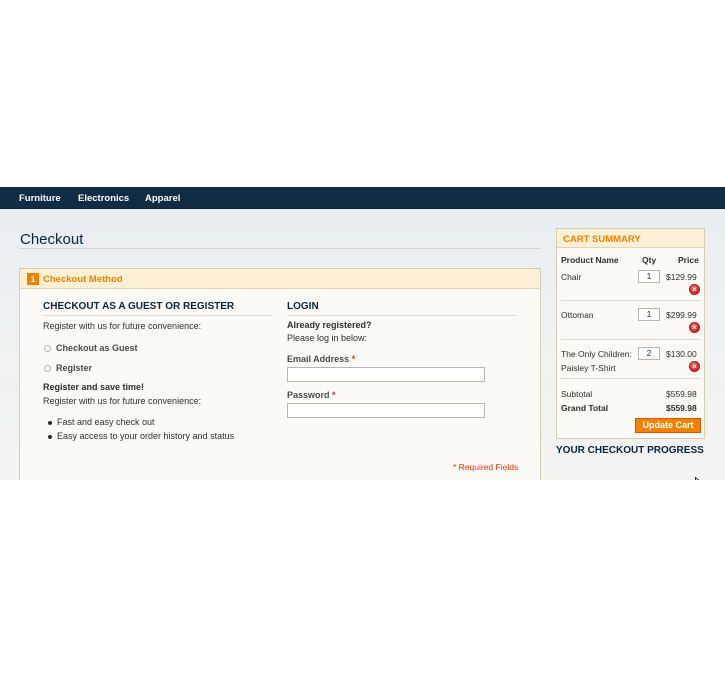  What do you see at coordinates (329, 325) in the screenshot?
I see `already-registered-text: Already registered?` at bounding box center [329, 325].